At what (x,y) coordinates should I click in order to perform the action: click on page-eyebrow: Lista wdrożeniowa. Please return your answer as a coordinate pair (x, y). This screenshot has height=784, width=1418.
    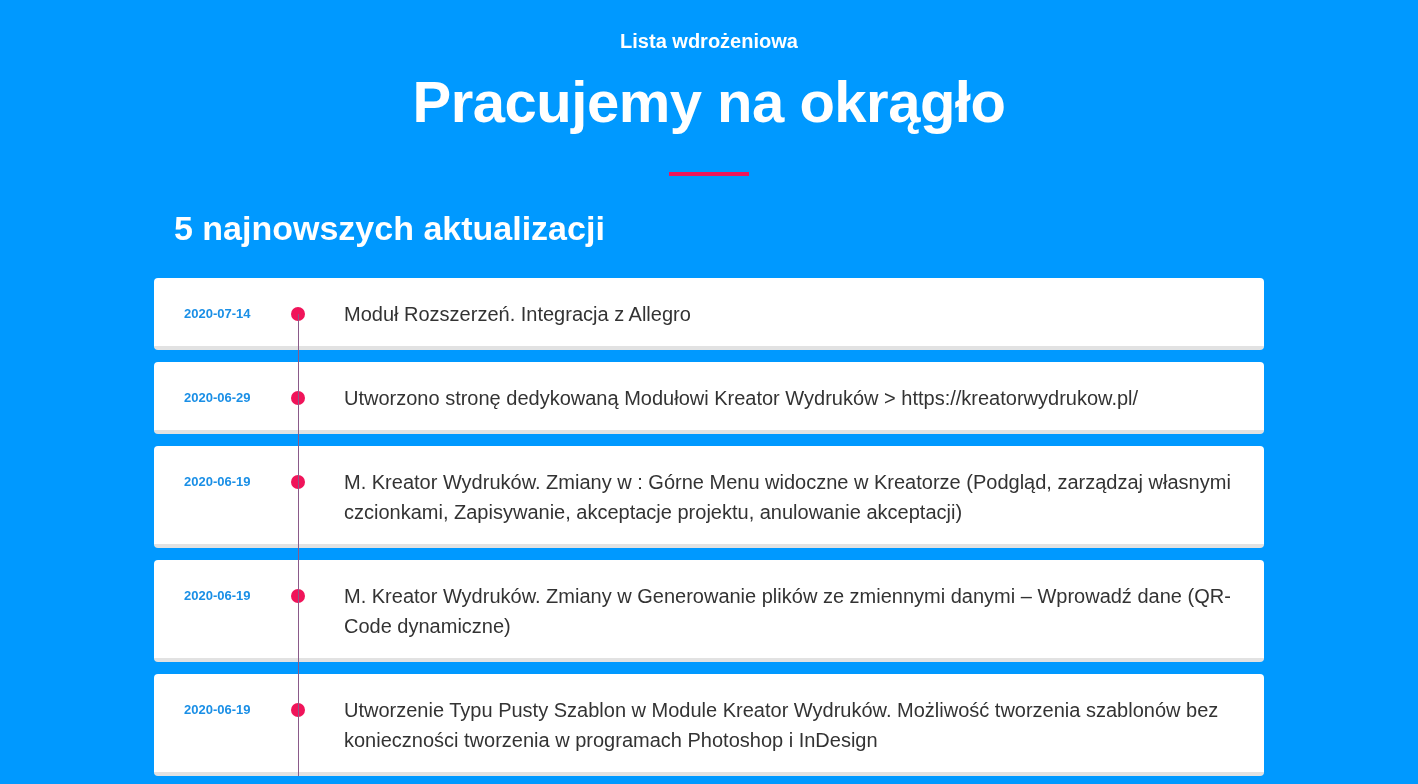
    Looking at the image, I should click on (709, 41).